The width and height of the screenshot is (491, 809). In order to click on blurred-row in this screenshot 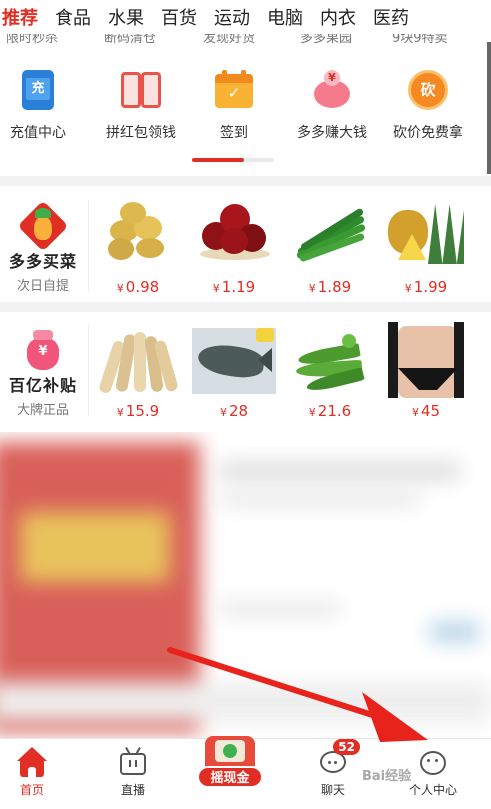, I will do `click(245, 702)`.